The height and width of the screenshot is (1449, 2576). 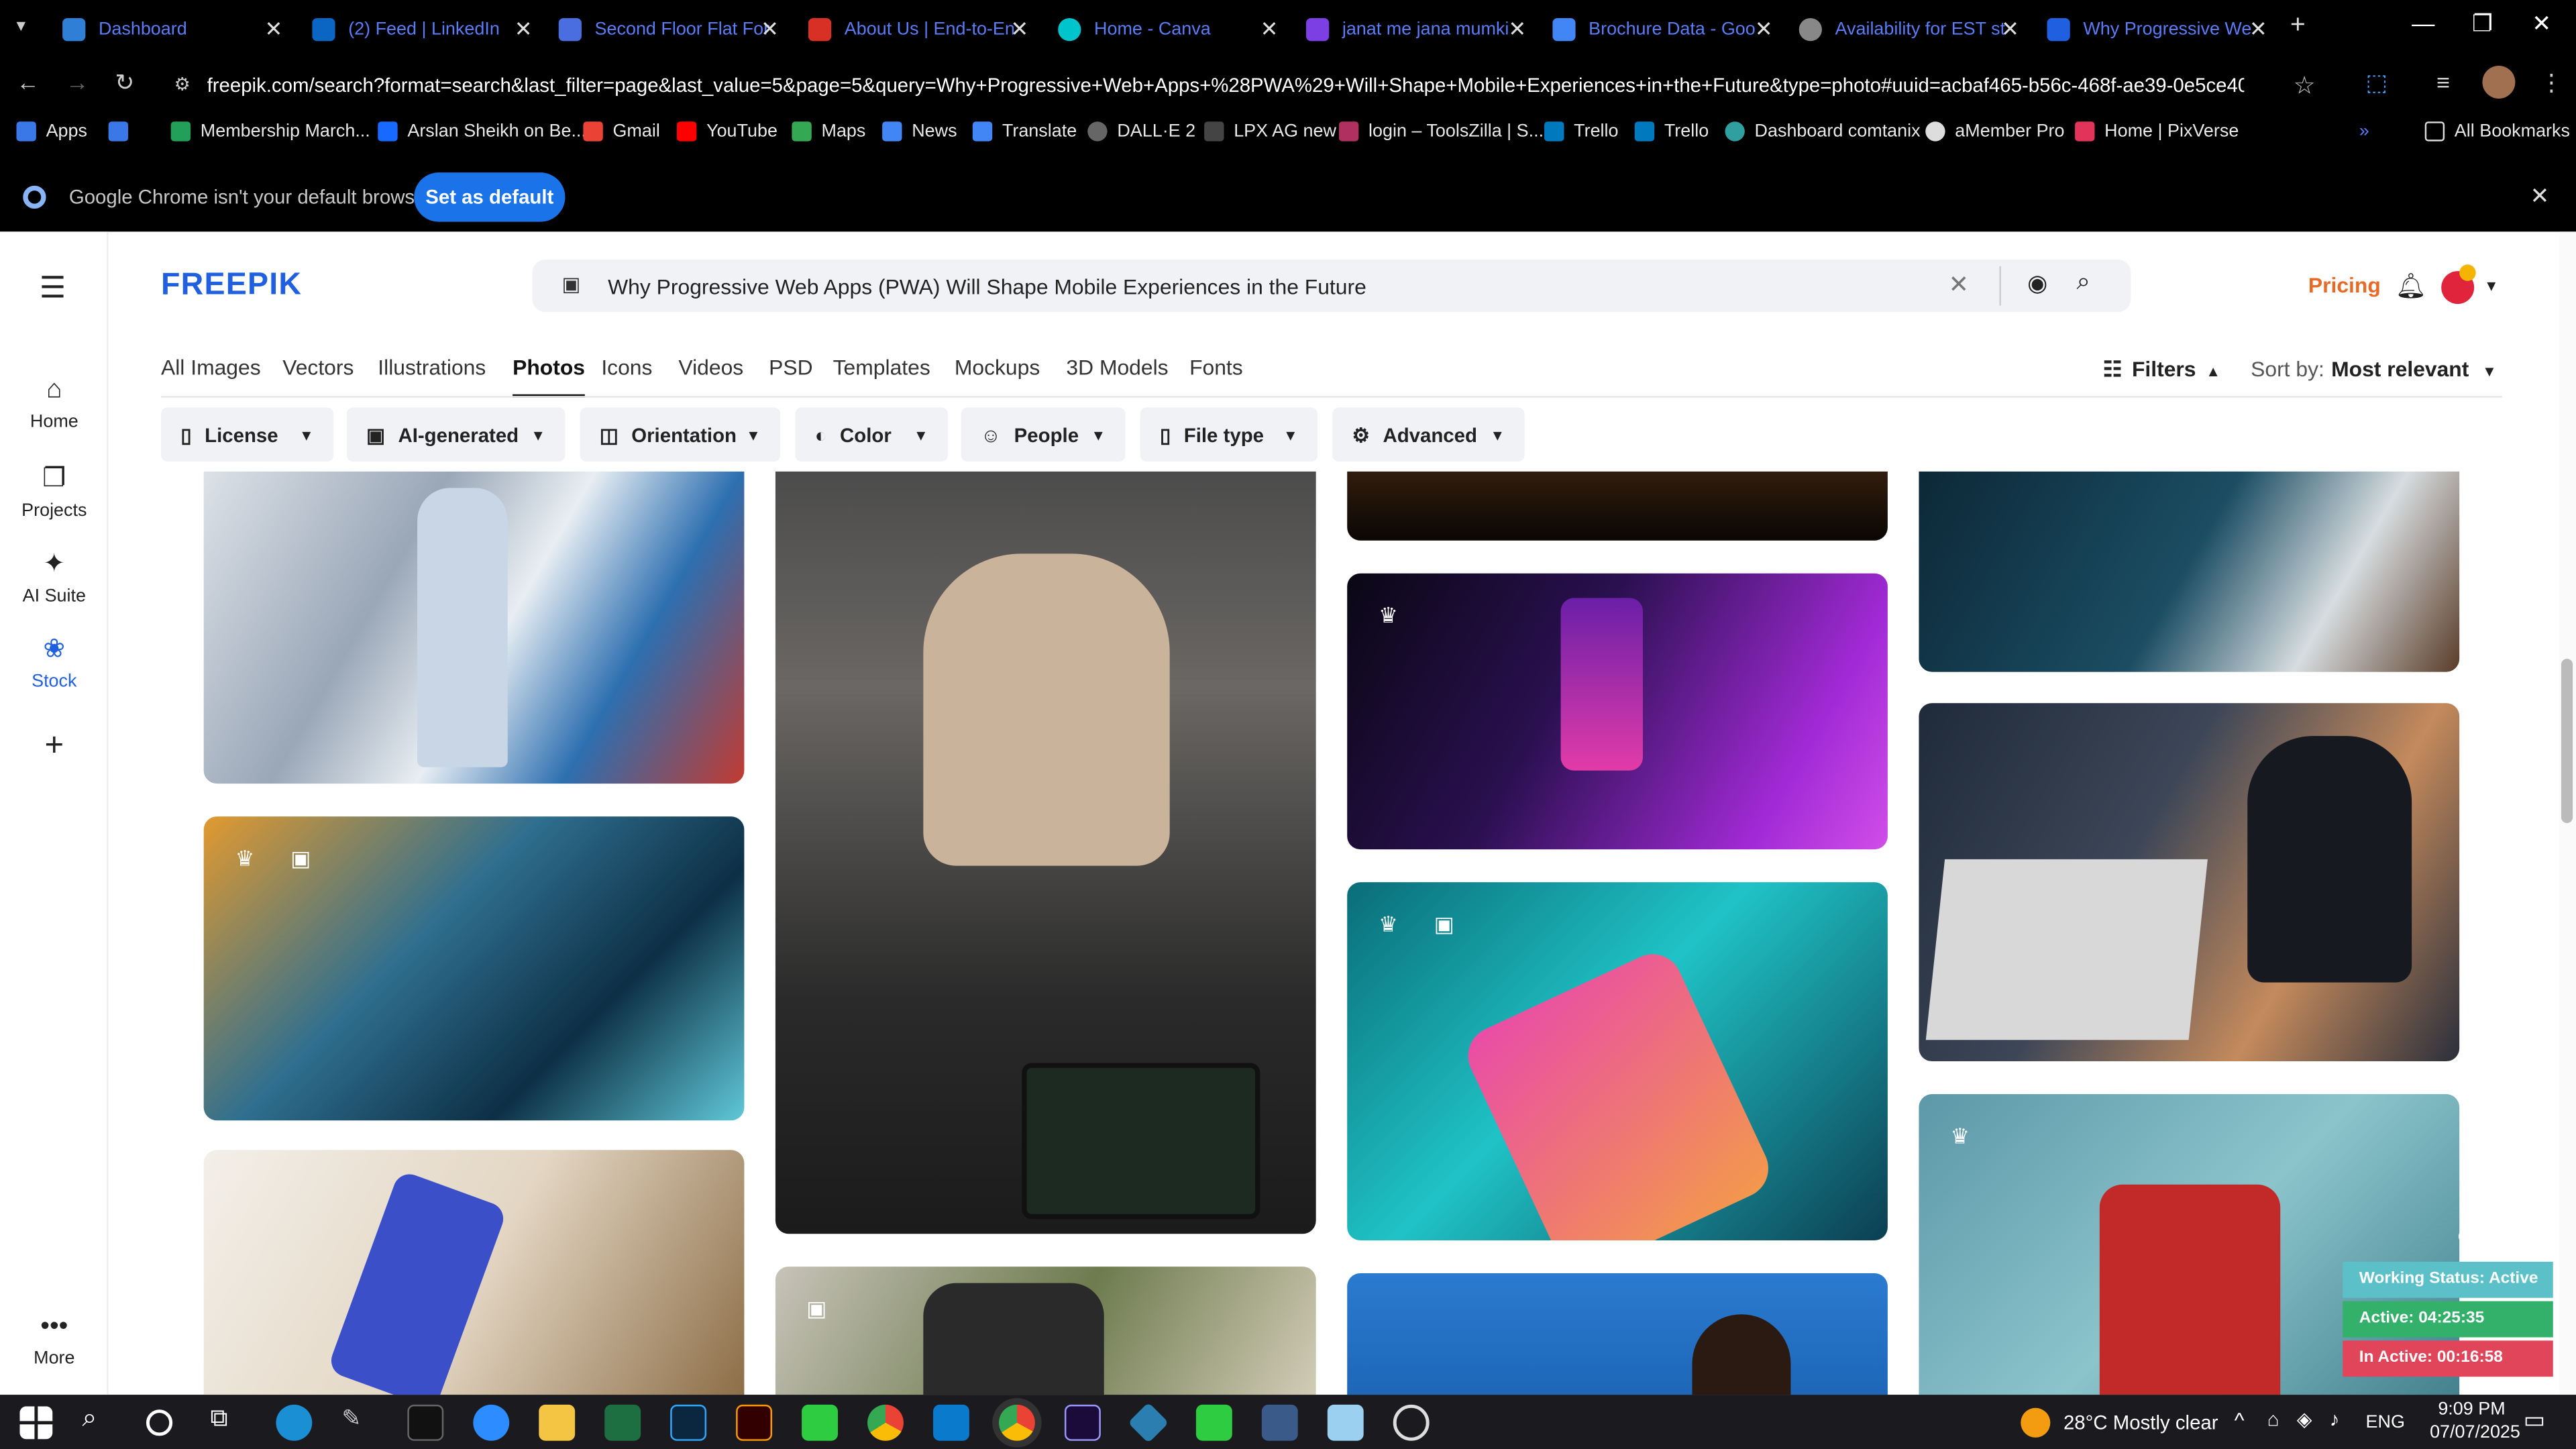 I want to click on weather-text: 28°C Mostly clear, so click(x=2140, y=1422).